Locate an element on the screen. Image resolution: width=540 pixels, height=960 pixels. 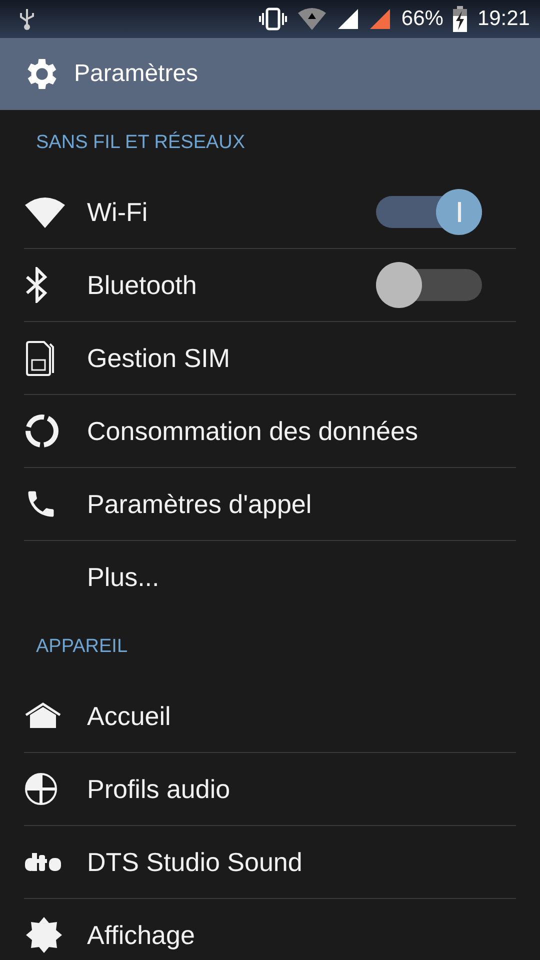
brightness-icon is located at coordinates (44, 935).